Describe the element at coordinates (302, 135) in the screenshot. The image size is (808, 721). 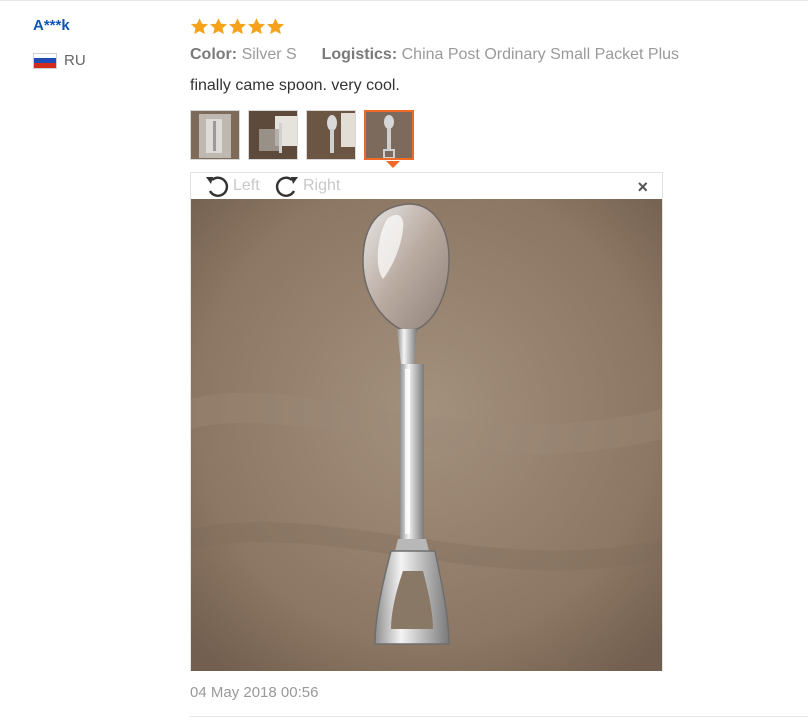
I see `photo-thumbnails` at that location.